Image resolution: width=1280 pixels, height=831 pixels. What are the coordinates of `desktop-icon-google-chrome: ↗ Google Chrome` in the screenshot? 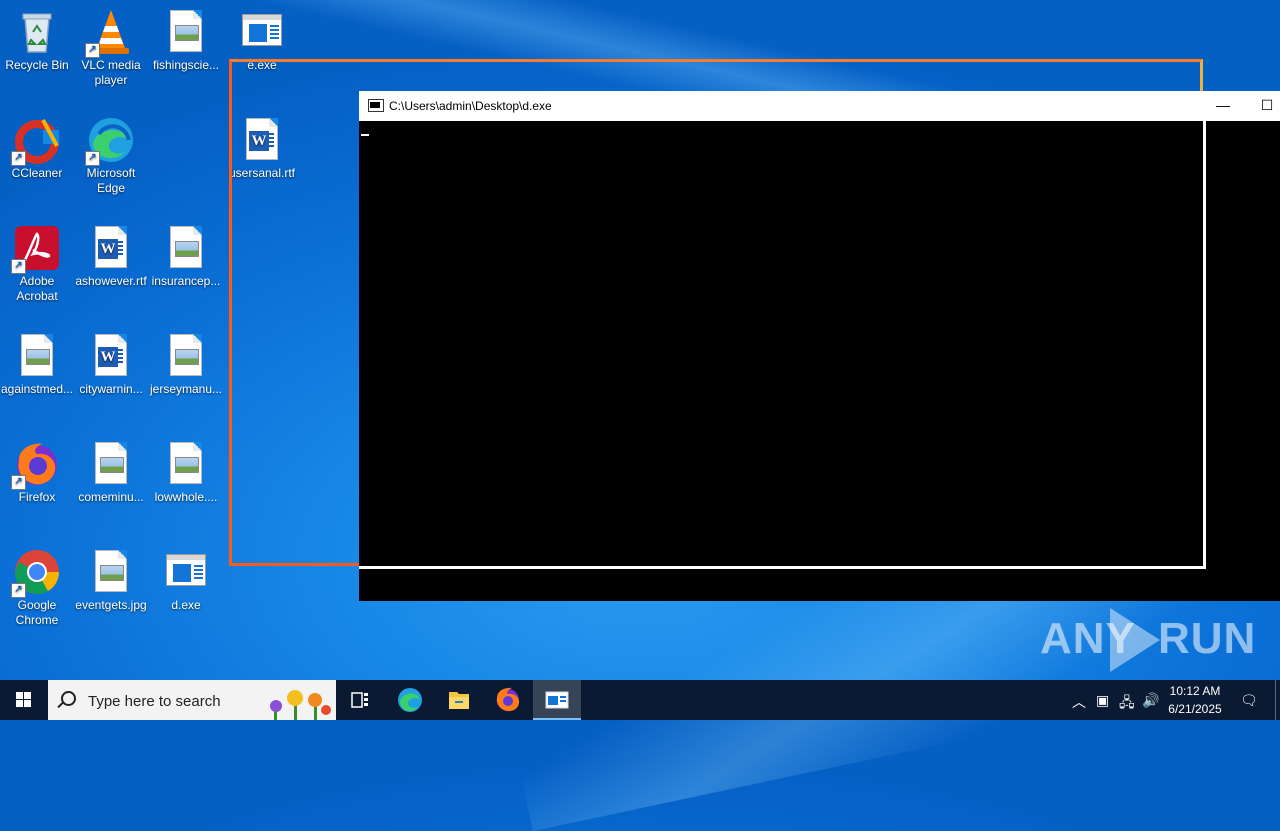 It's located at (37, 588).